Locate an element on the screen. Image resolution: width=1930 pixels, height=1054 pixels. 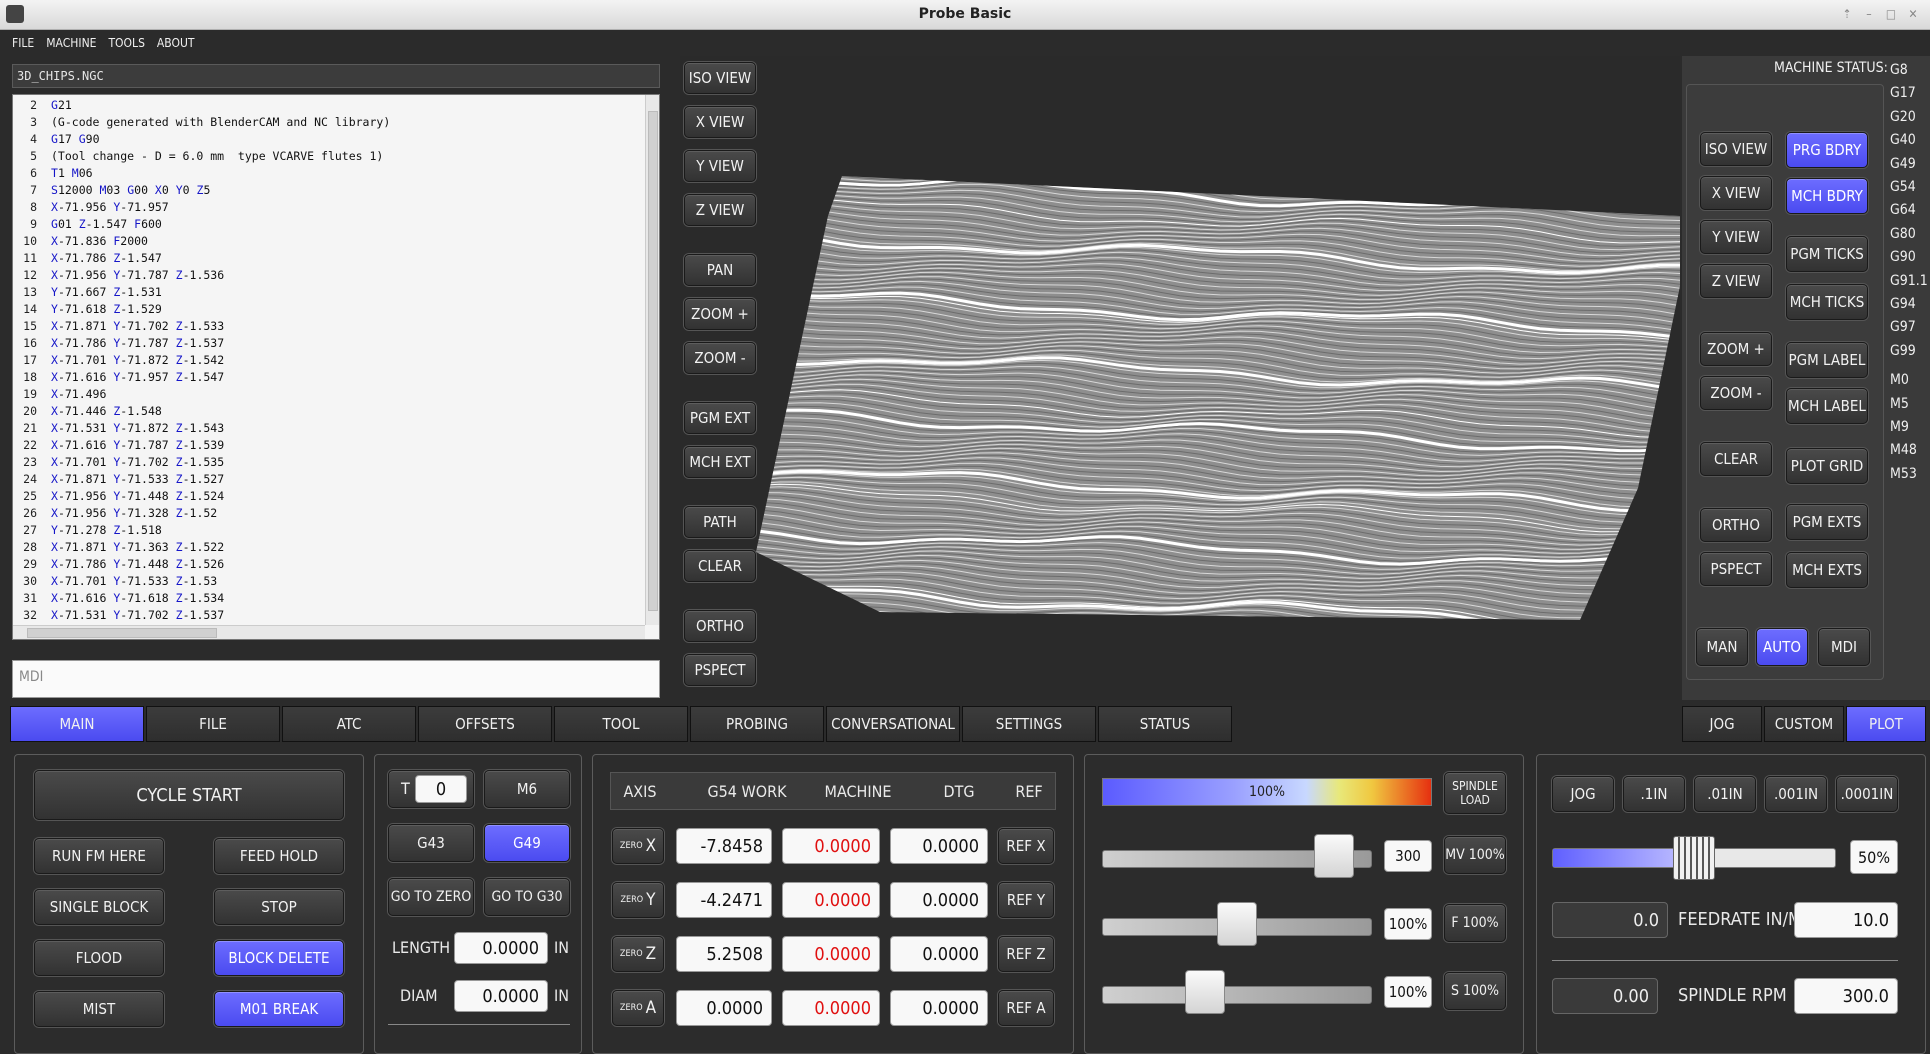
tab-settings: SETTINGS is located at coordinates (1029, 724).